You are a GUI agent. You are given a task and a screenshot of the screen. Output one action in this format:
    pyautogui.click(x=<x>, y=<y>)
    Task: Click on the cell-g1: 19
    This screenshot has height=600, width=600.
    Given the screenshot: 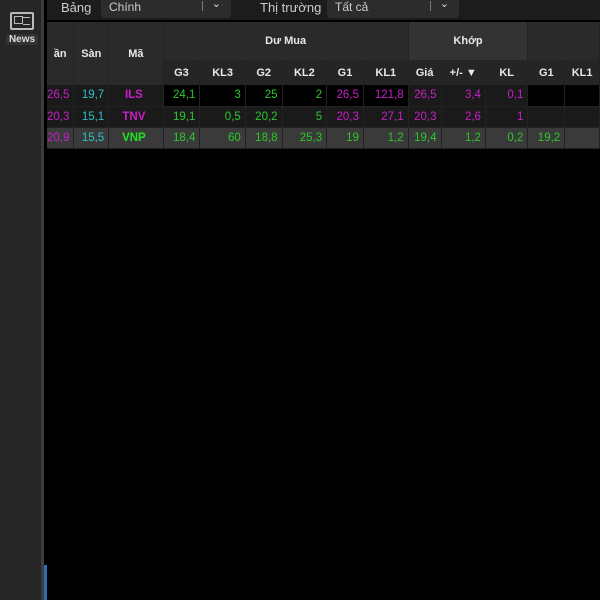 What is the action you would take?
    pyautogui.click(x=345, y=138)
    